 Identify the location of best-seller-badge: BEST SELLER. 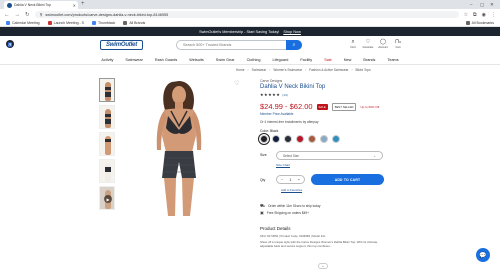
(344, 106).